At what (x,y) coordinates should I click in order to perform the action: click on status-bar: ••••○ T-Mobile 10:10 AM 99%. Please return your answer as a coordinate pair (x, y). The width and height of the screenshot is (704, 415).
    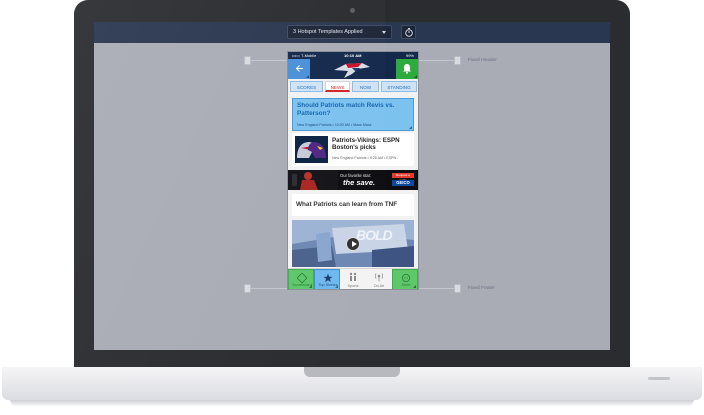
    Looking at the image, I should click on (353, 55).